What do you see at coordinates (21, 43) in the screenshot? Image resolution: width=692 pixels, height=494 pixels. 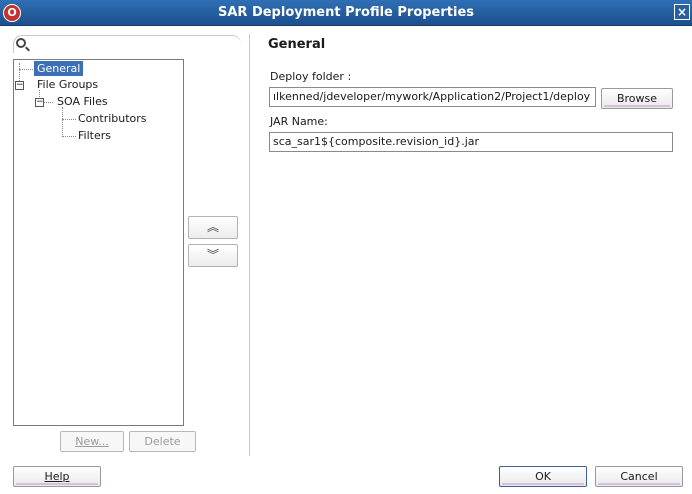 I see `search-icon` at bounding box center [21, 43].